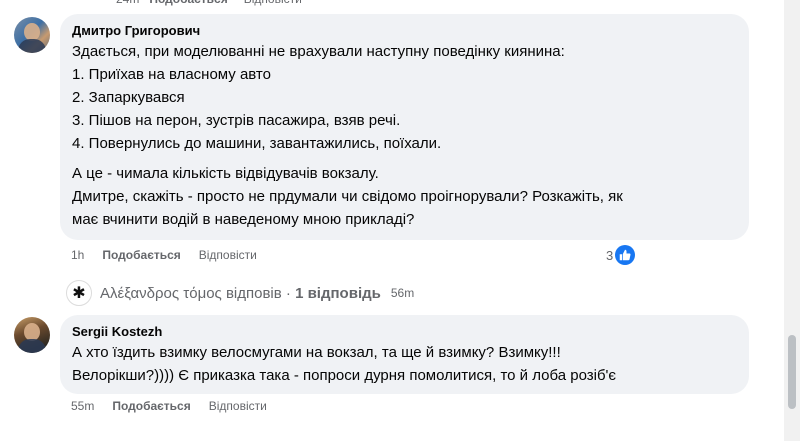 This screenshot has height=441, width=800. What do you see at coordinates (404, 332) in the screenshot?
I see `comment-author: Sergii Kostezh` at bounding box center [404, 332].